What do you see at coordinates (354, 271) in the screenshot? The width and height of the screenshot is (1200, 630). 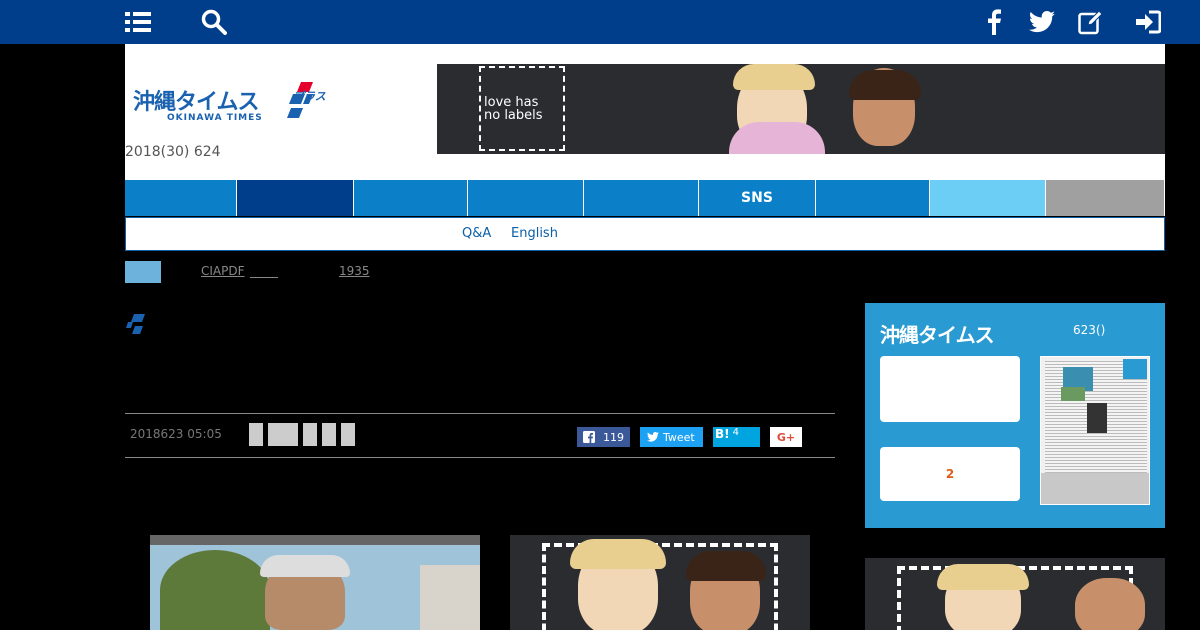 I see `tag-link-1935: 1935` at bounding box center [354, 271].